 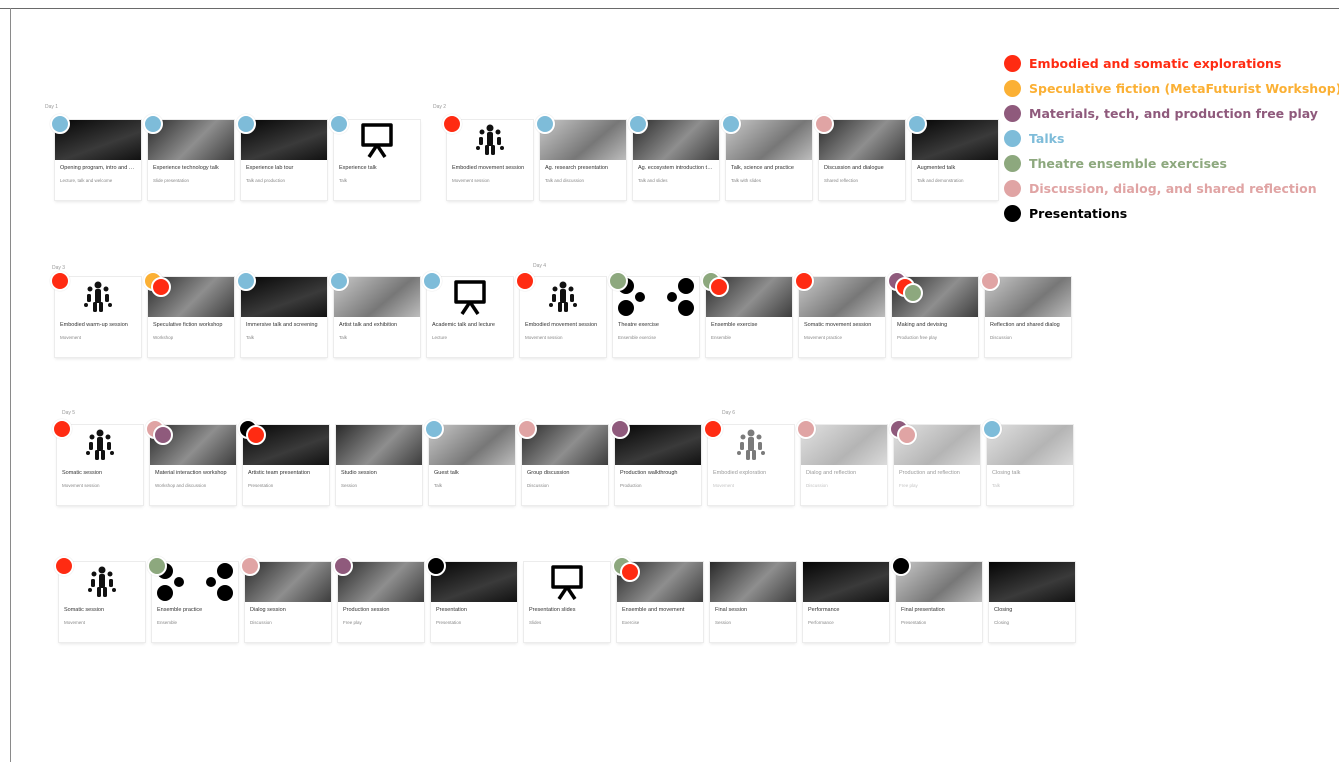 I want to click on card-title: Dialog and reflection, so click(x=831, y=473).